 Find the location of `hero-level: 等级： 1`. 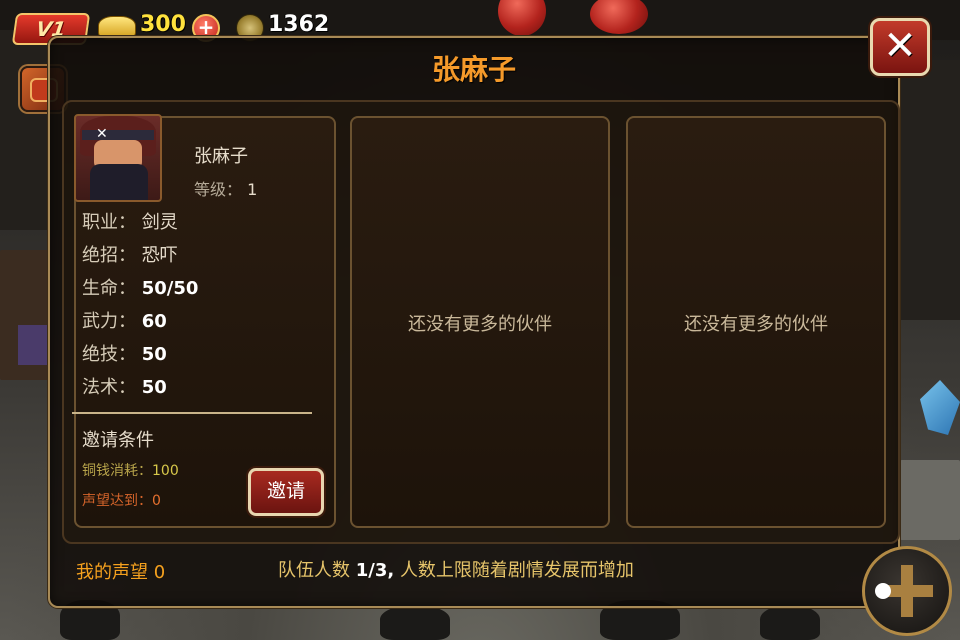

hero-level: 等级： 1 is located at coordinates (225, 188).